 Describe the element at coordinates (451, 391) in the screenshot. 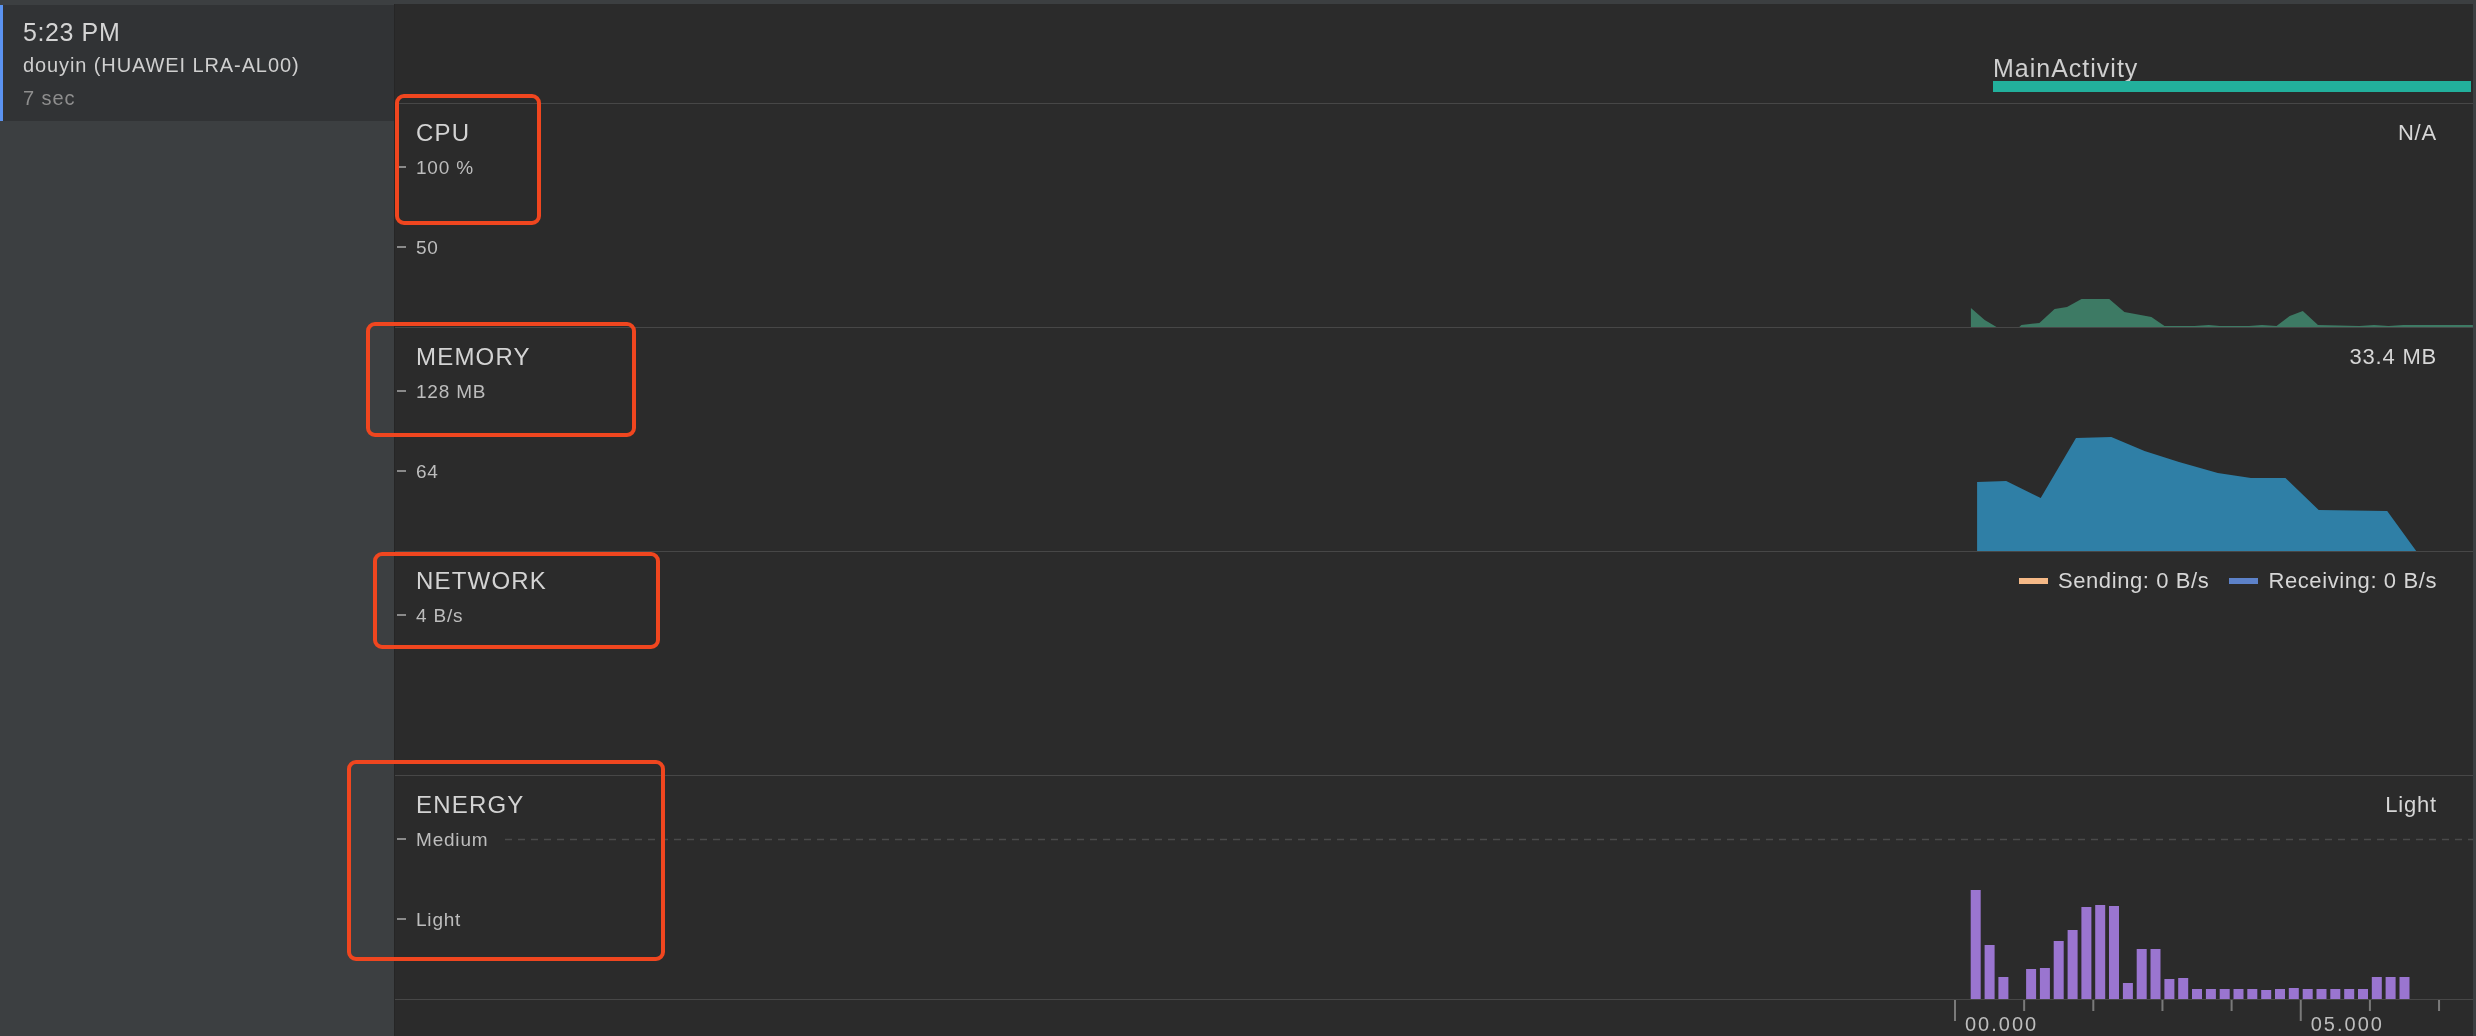

I see `tick-label: 128 MB` at that location.